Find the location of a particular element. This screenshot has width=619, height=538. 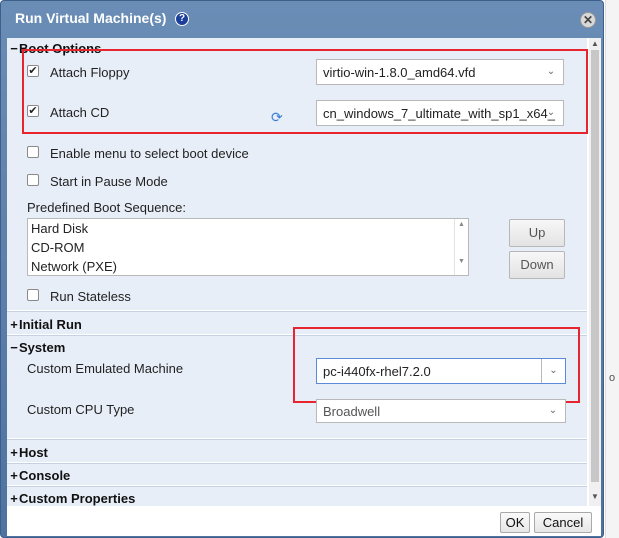

highlight-box-emulated-machine is located at coordinates (436, 365).